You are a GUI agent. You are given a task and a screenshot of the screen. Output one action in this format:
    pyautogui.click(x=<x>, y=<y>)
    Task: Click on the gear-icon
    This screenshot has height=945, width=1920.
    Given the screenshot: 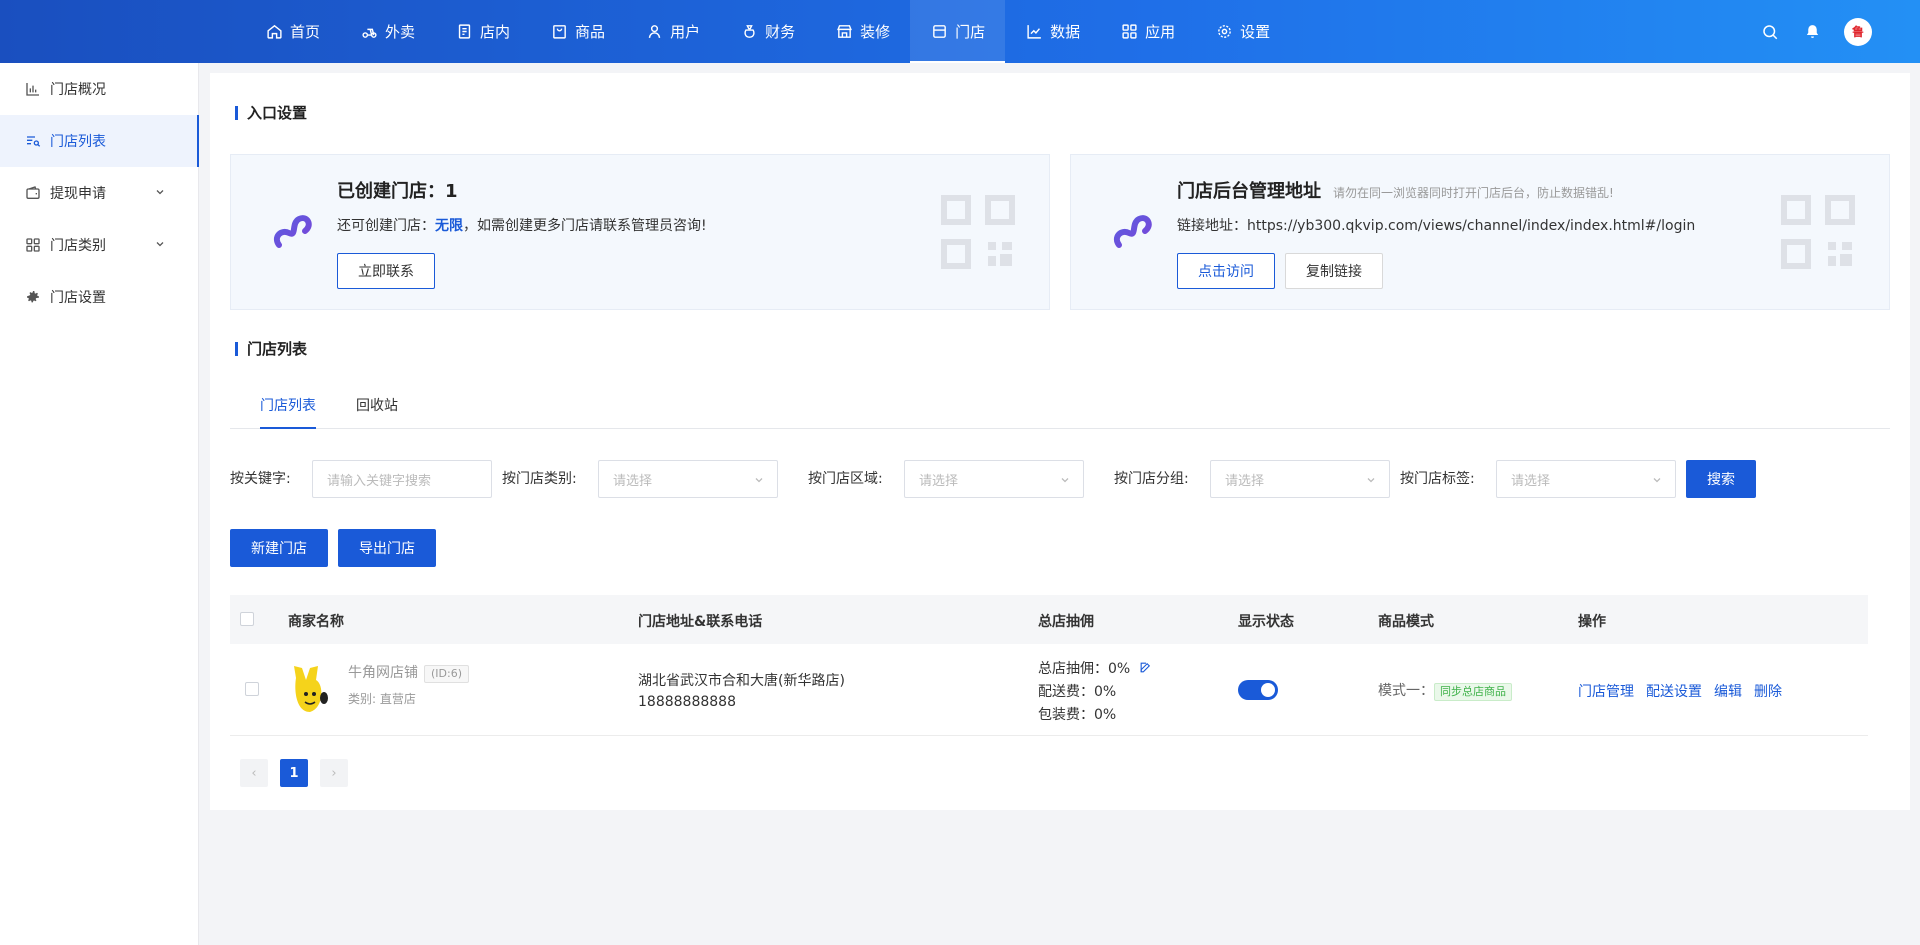 What is the action you would take?
    pyautogui.click(x=1224, y=32)
    